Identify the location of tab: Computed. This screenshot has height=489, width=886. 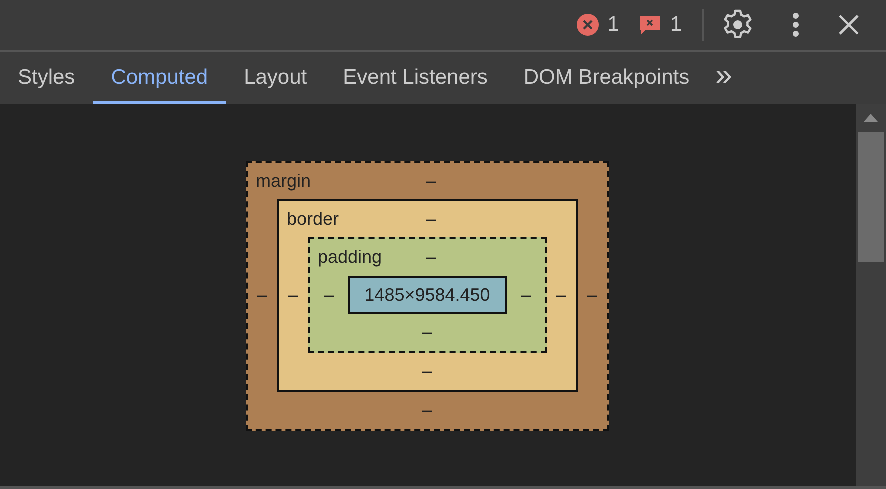
(159, 78).